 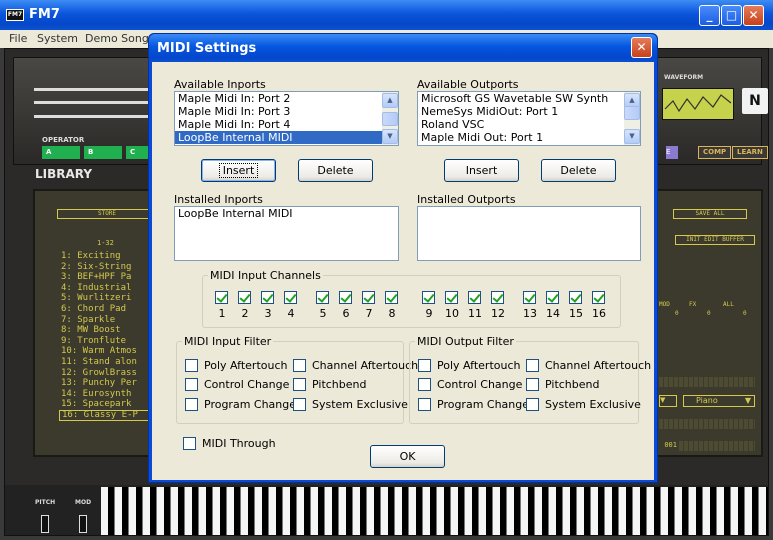 I want to click on operator-a-button: A, so click(x=61, y=152).